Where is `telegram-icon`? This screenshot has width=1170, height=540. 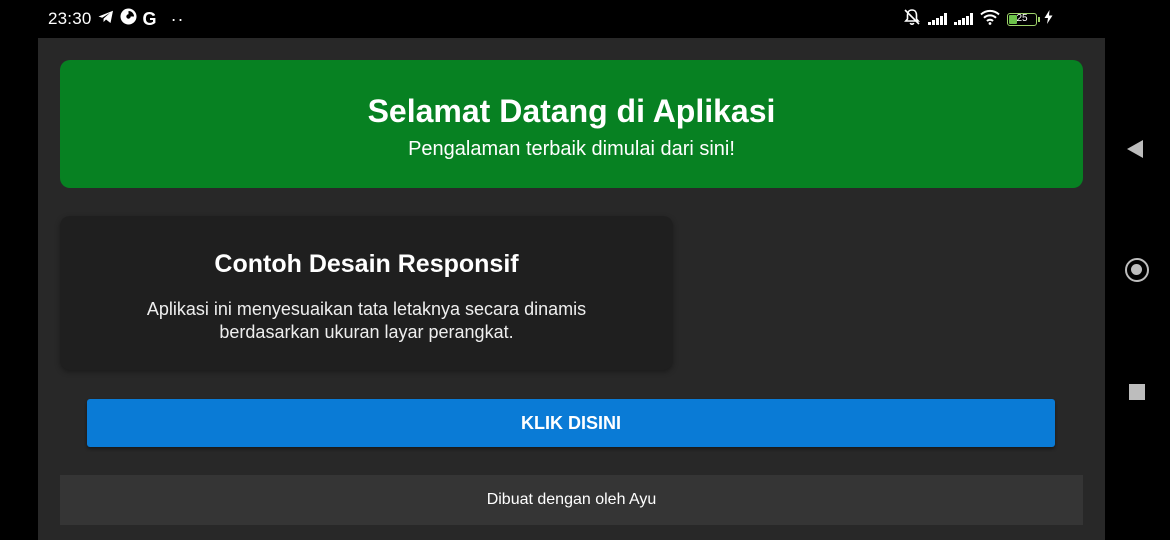
telegram-icon is located at coordinates (106, 19).